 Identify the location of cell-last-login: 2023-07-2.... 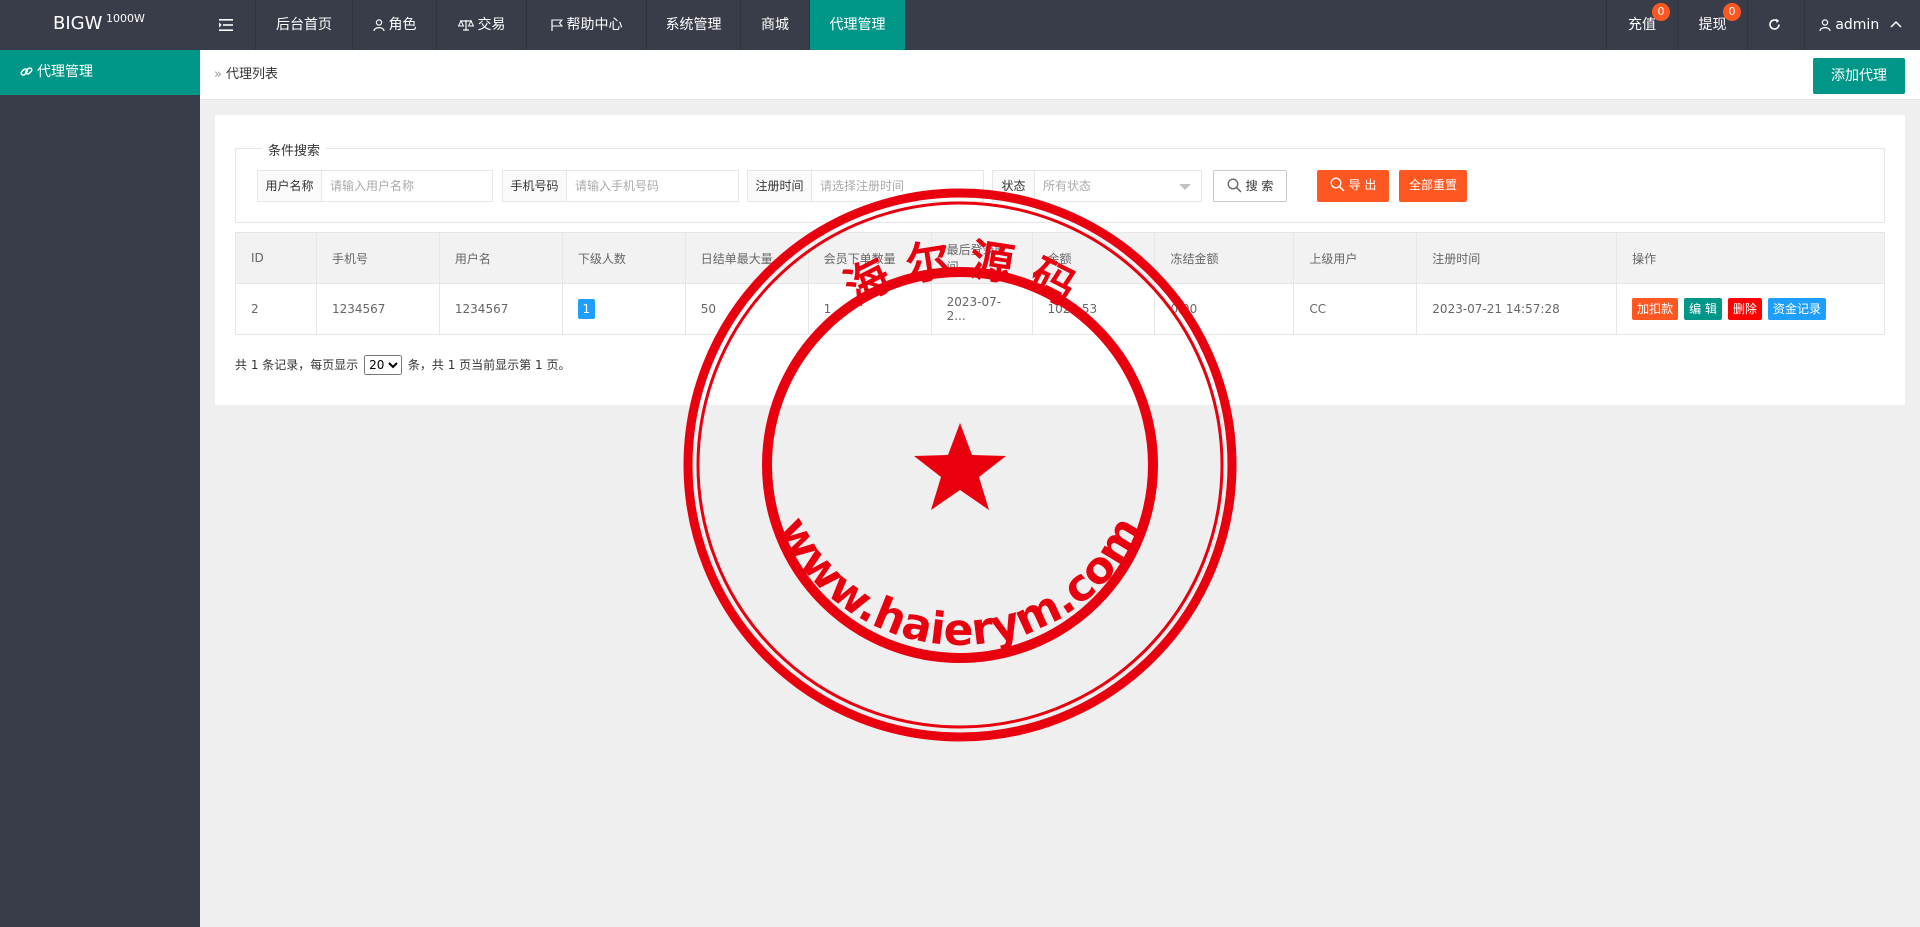
(981, 309).